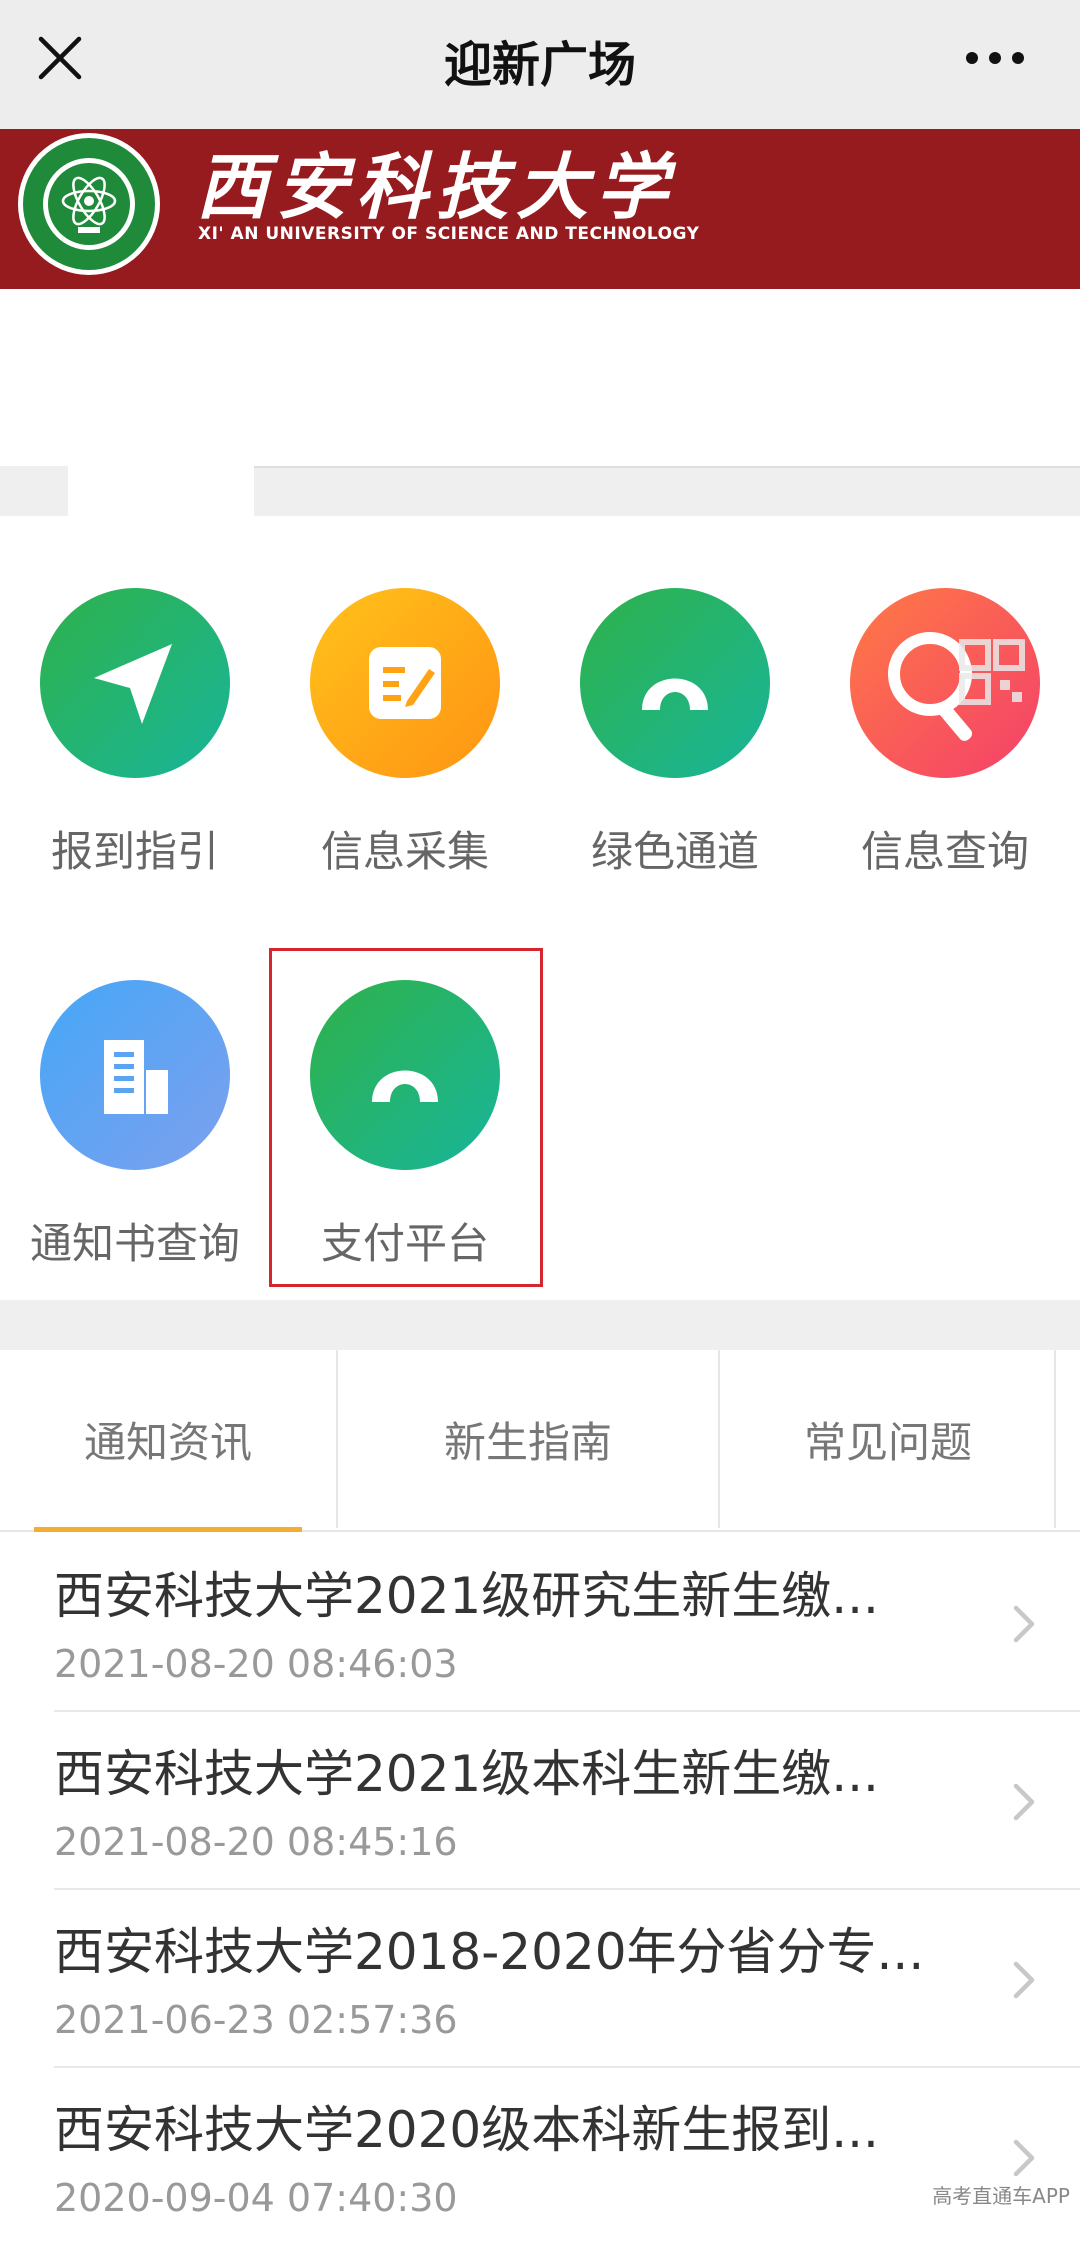  I want to click on close-icon, so click(60, 58).